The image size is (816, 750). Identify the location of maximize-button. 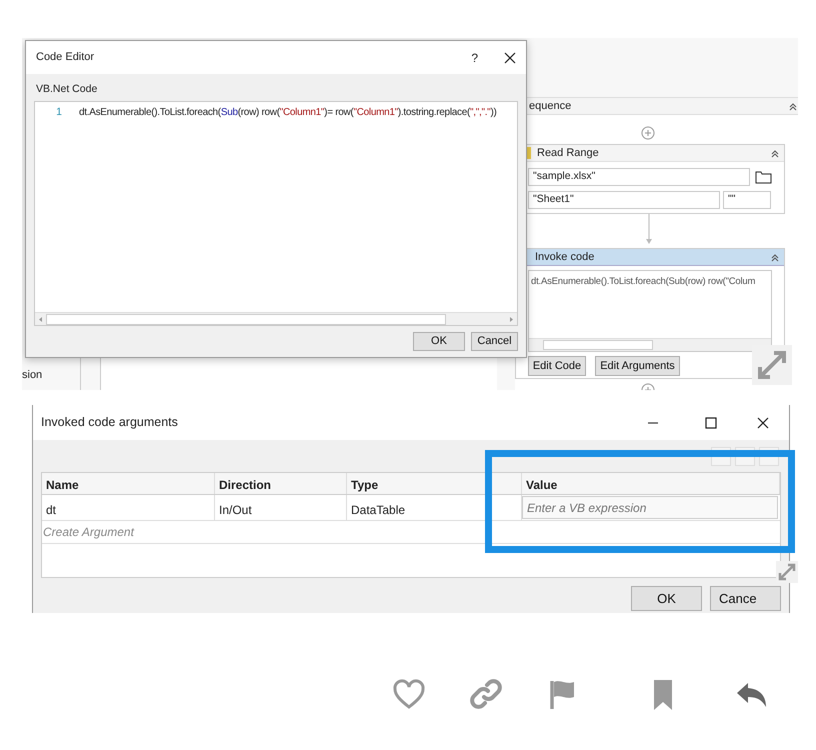
(711, 422).